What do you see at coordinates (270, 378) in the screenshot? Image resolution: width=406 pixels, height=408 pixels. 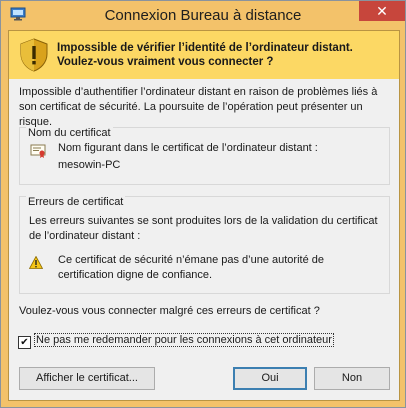 I see `yes-button: Oui` at bounding box center [270, 378].